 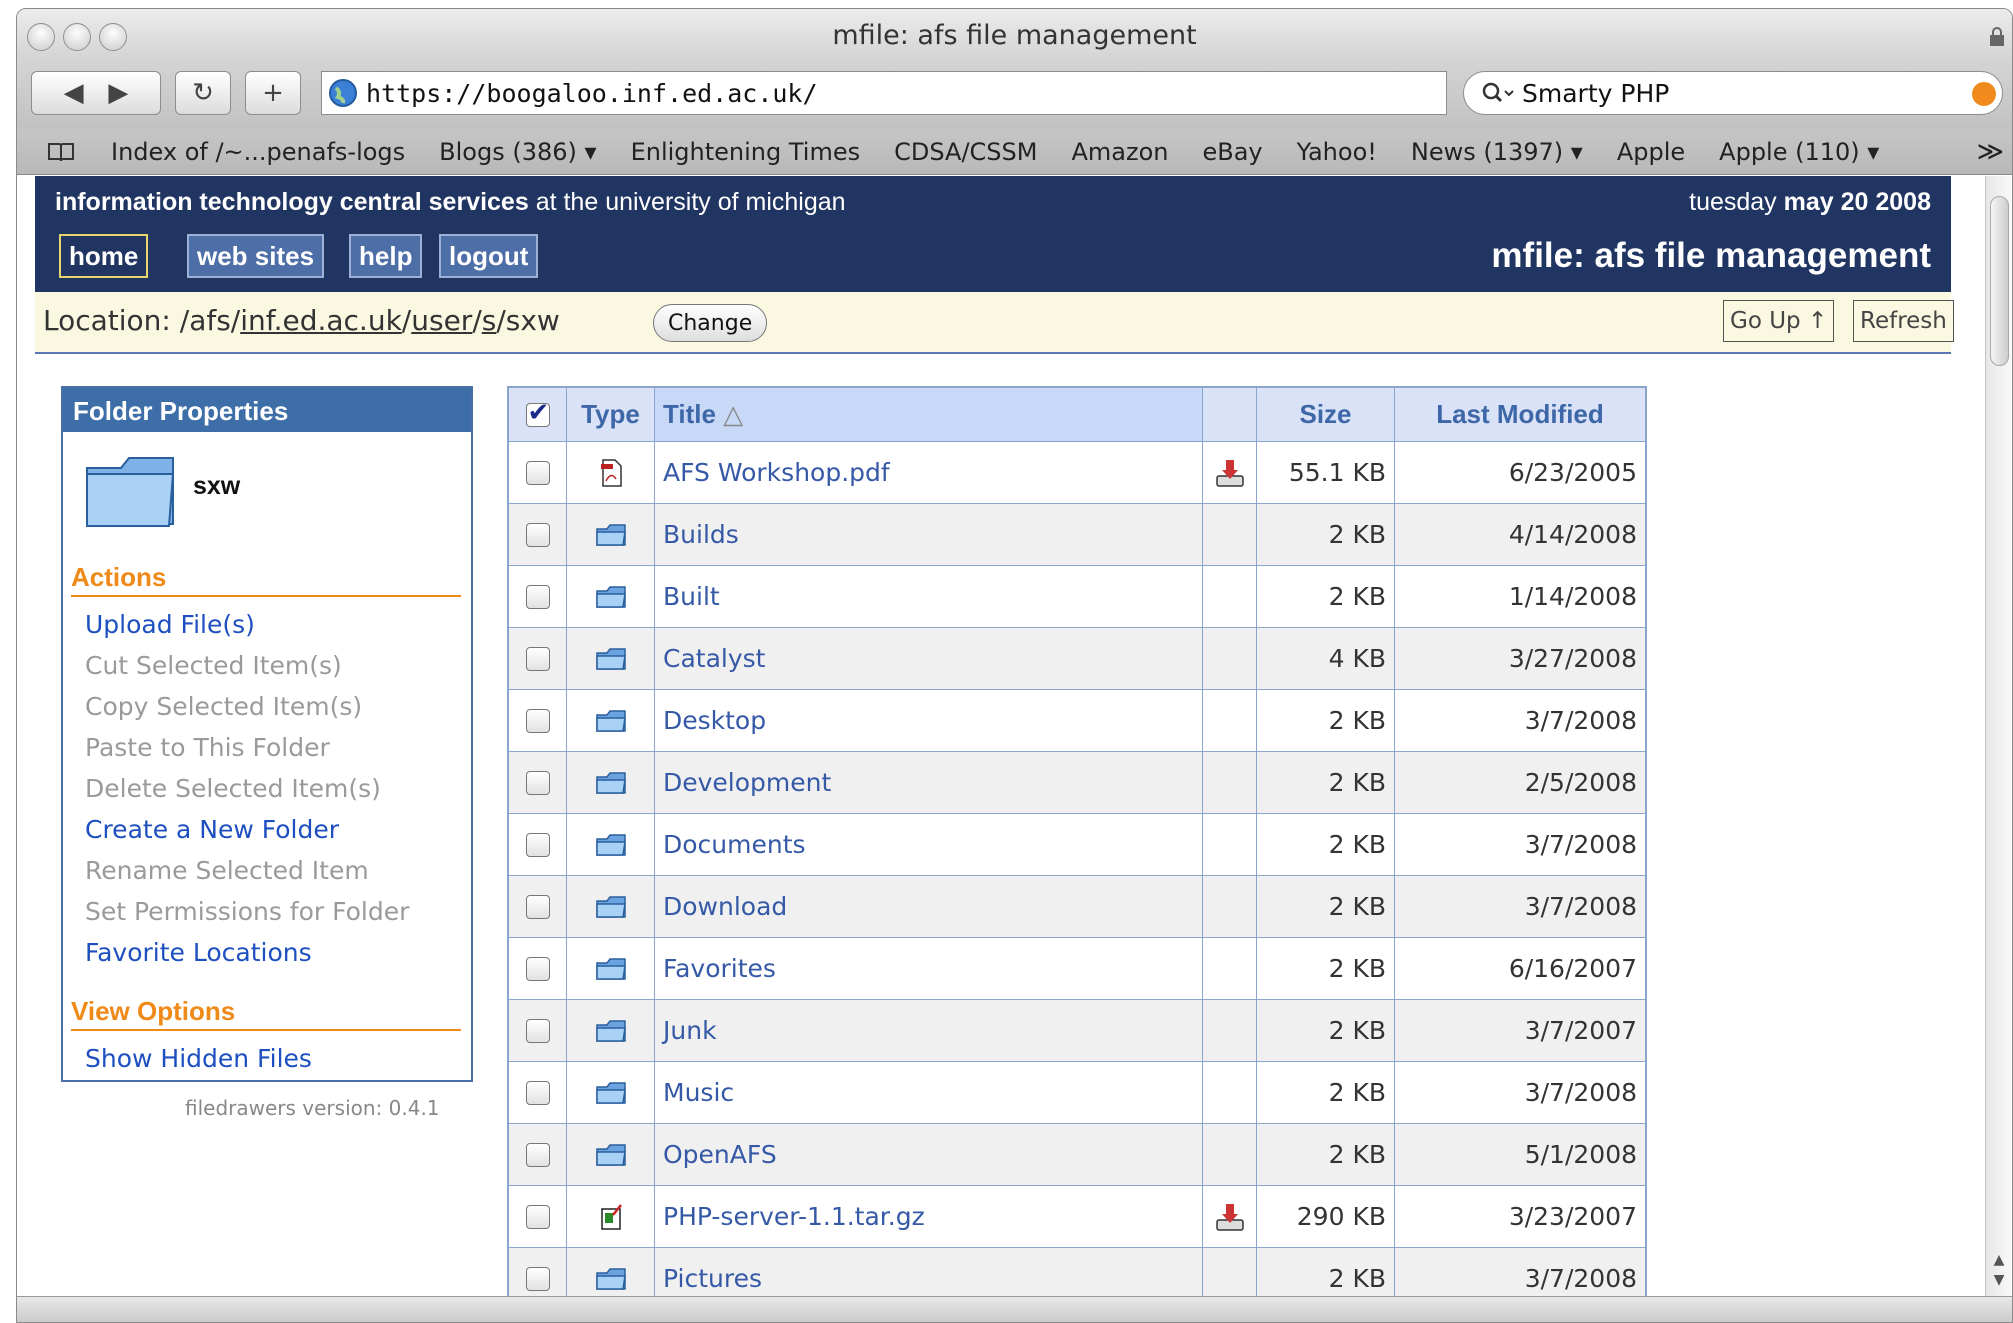 What do you see at coordinates (96, 93) in the screenshot?
I see `back-forward-buttons: ◀ ▶` at bounding box center [96, 93].